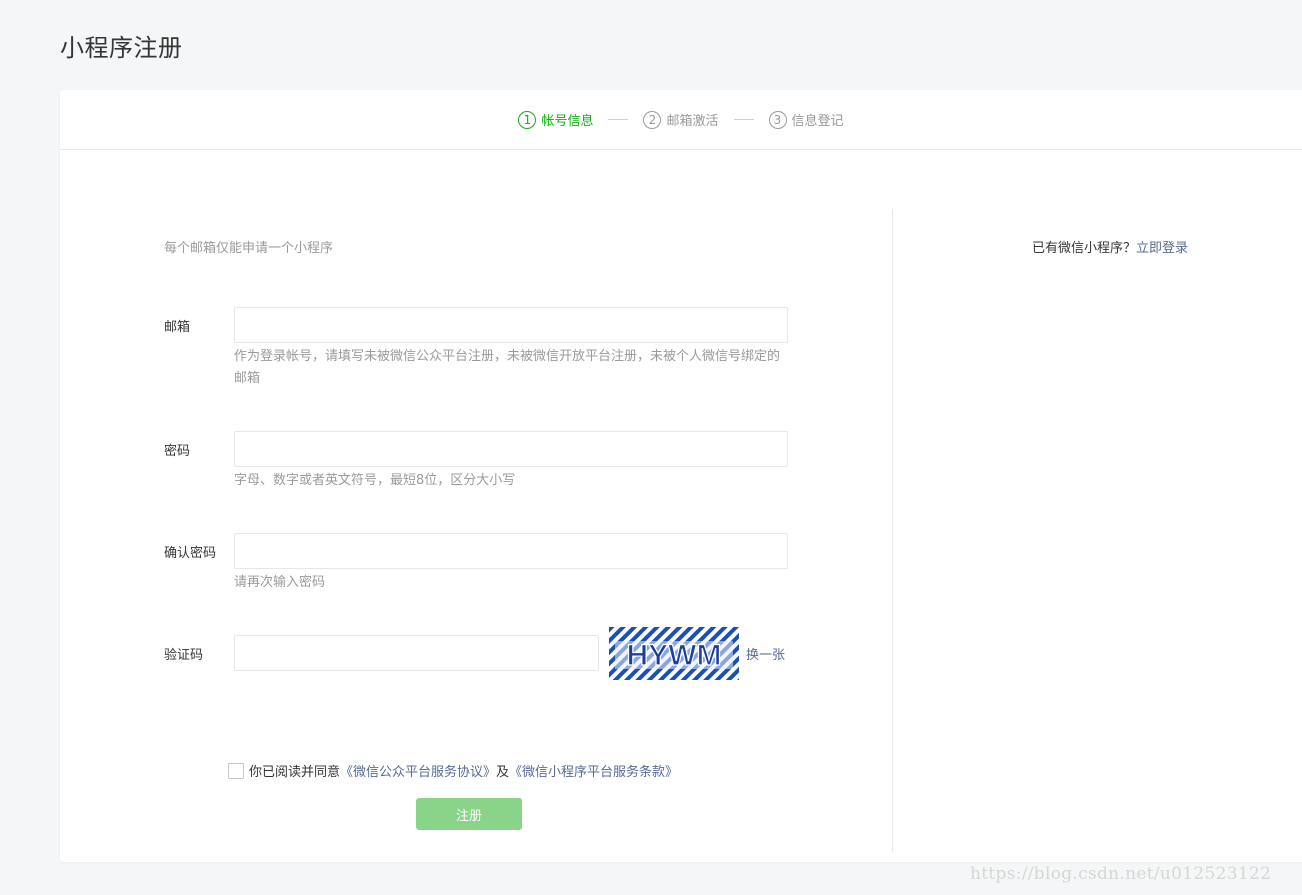 This screenshot has height=895, width=1302. I want to click on step-info-registration: 3 信息登记, so click(806, 119).